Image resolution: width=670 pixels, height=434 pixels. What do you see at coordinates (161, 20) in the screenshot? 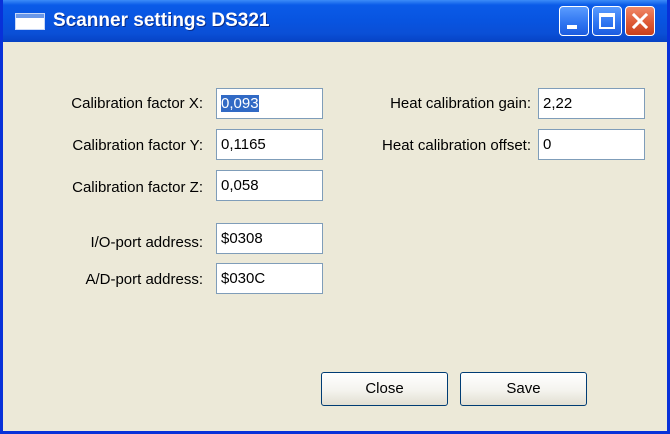
I see `window-title: Scanner settings DS321` at bounding box center [161, 20].